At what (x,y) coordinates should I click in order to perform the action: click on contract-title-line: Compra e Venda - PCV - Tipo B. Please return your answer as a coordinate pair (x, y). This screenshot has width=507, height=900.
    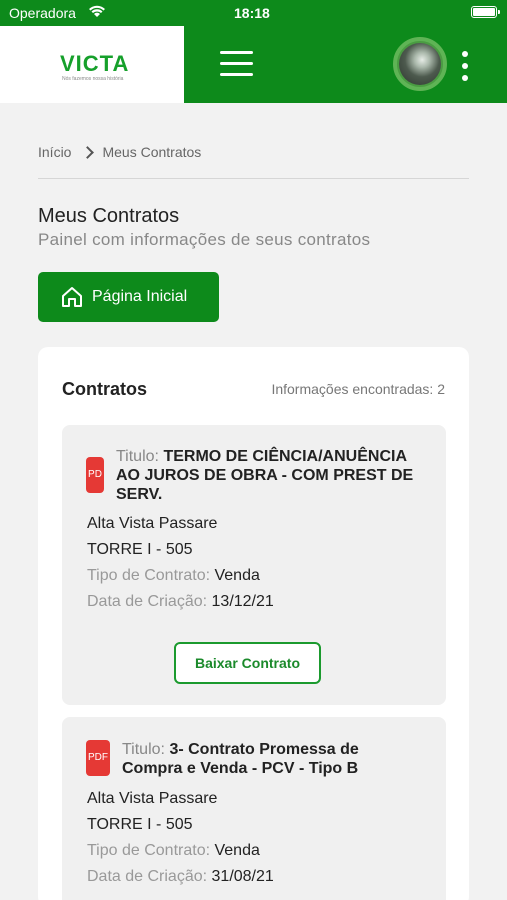
    Looking at the image, I should click on (240, 768).